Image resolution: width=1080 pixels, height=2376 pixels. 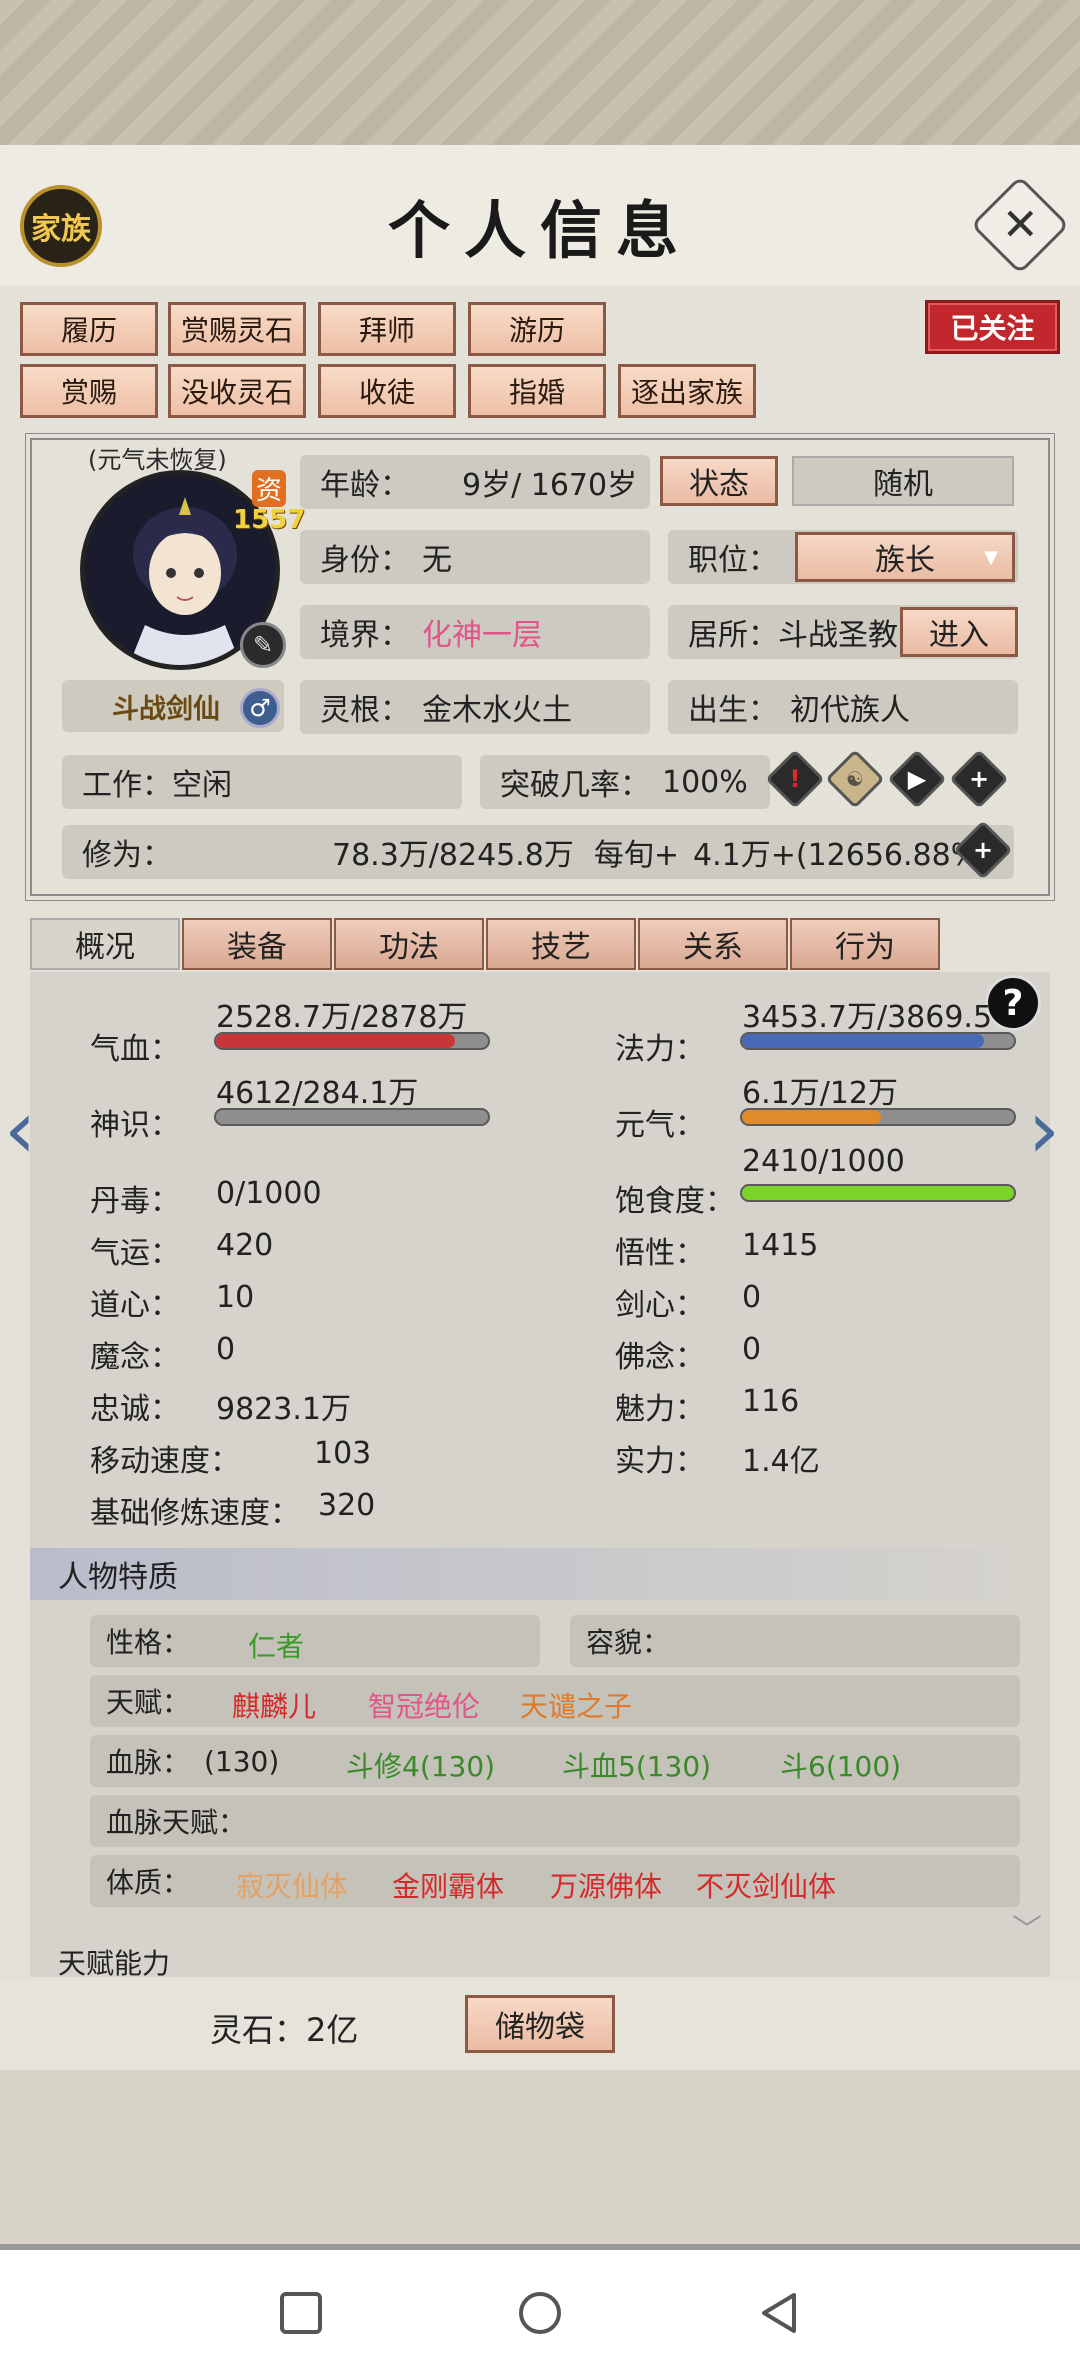 What do you see at coordinates (365, 560) in the screenshot?
I see `identity-label: 身份：` at bounding box center [365, 560].